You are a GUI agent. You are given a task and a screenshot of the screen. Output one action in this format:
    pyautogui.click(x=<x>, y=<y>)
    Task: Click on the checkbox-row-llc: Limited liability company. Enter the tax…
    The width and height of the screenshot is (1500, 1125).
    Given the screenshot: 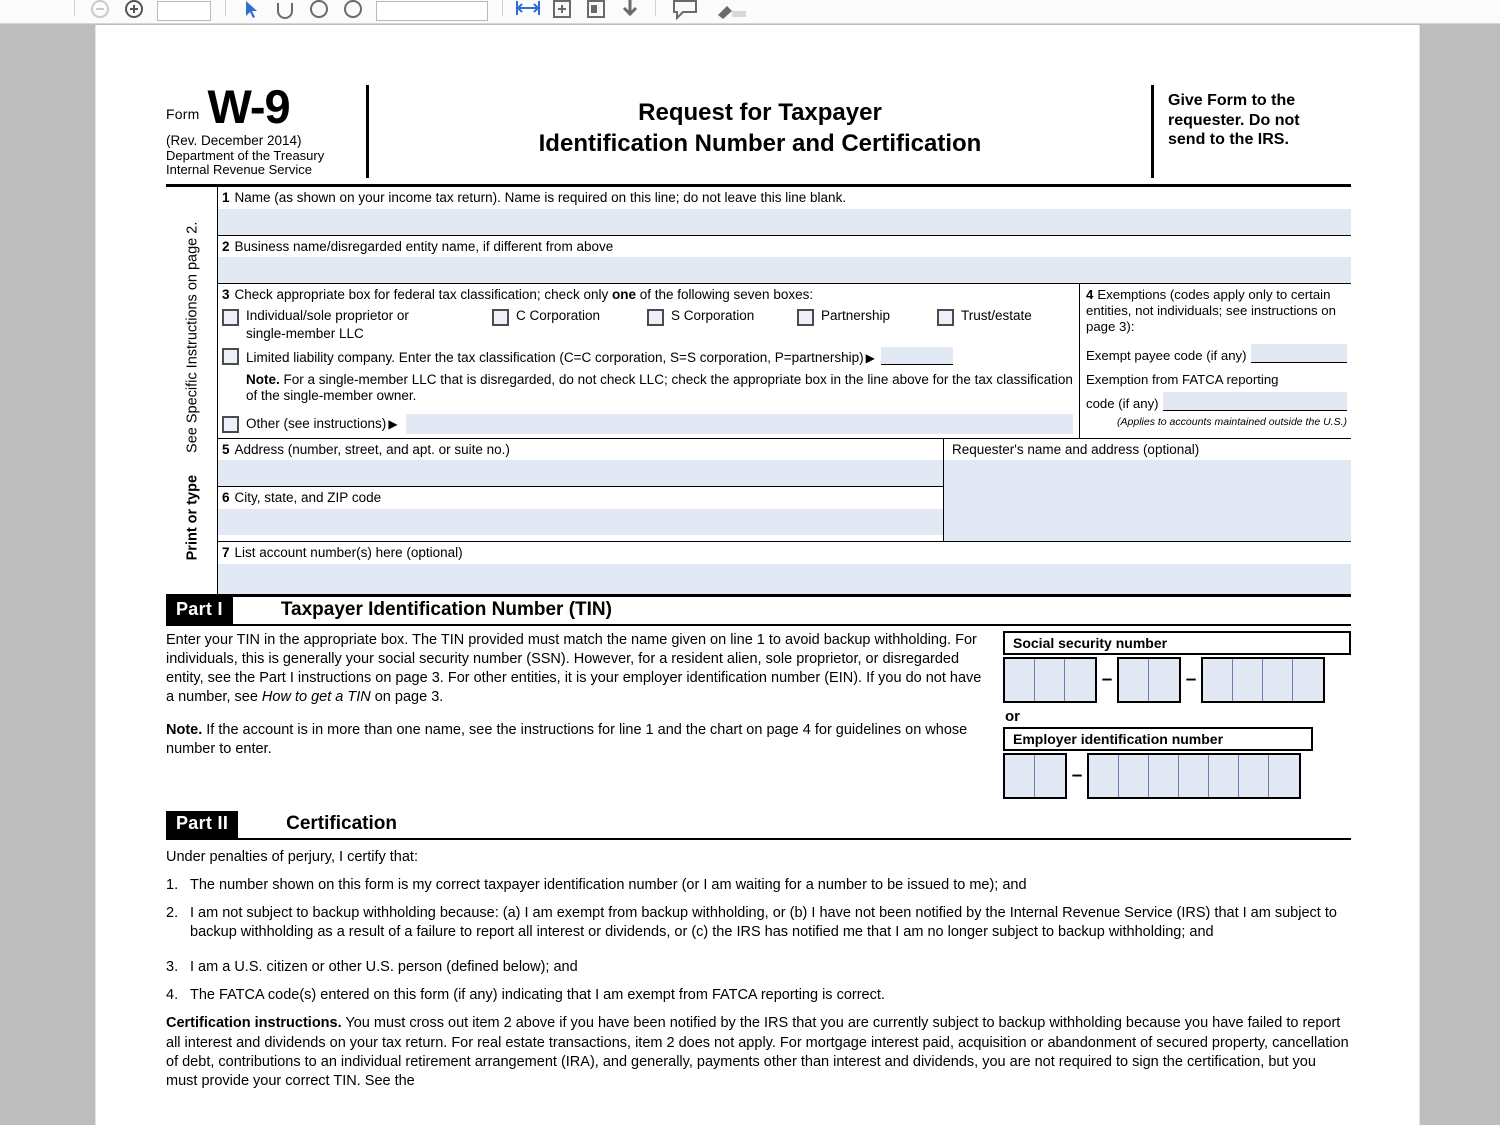 What is the action you would take?
    pyautogui.click(x=647, y=355)
    